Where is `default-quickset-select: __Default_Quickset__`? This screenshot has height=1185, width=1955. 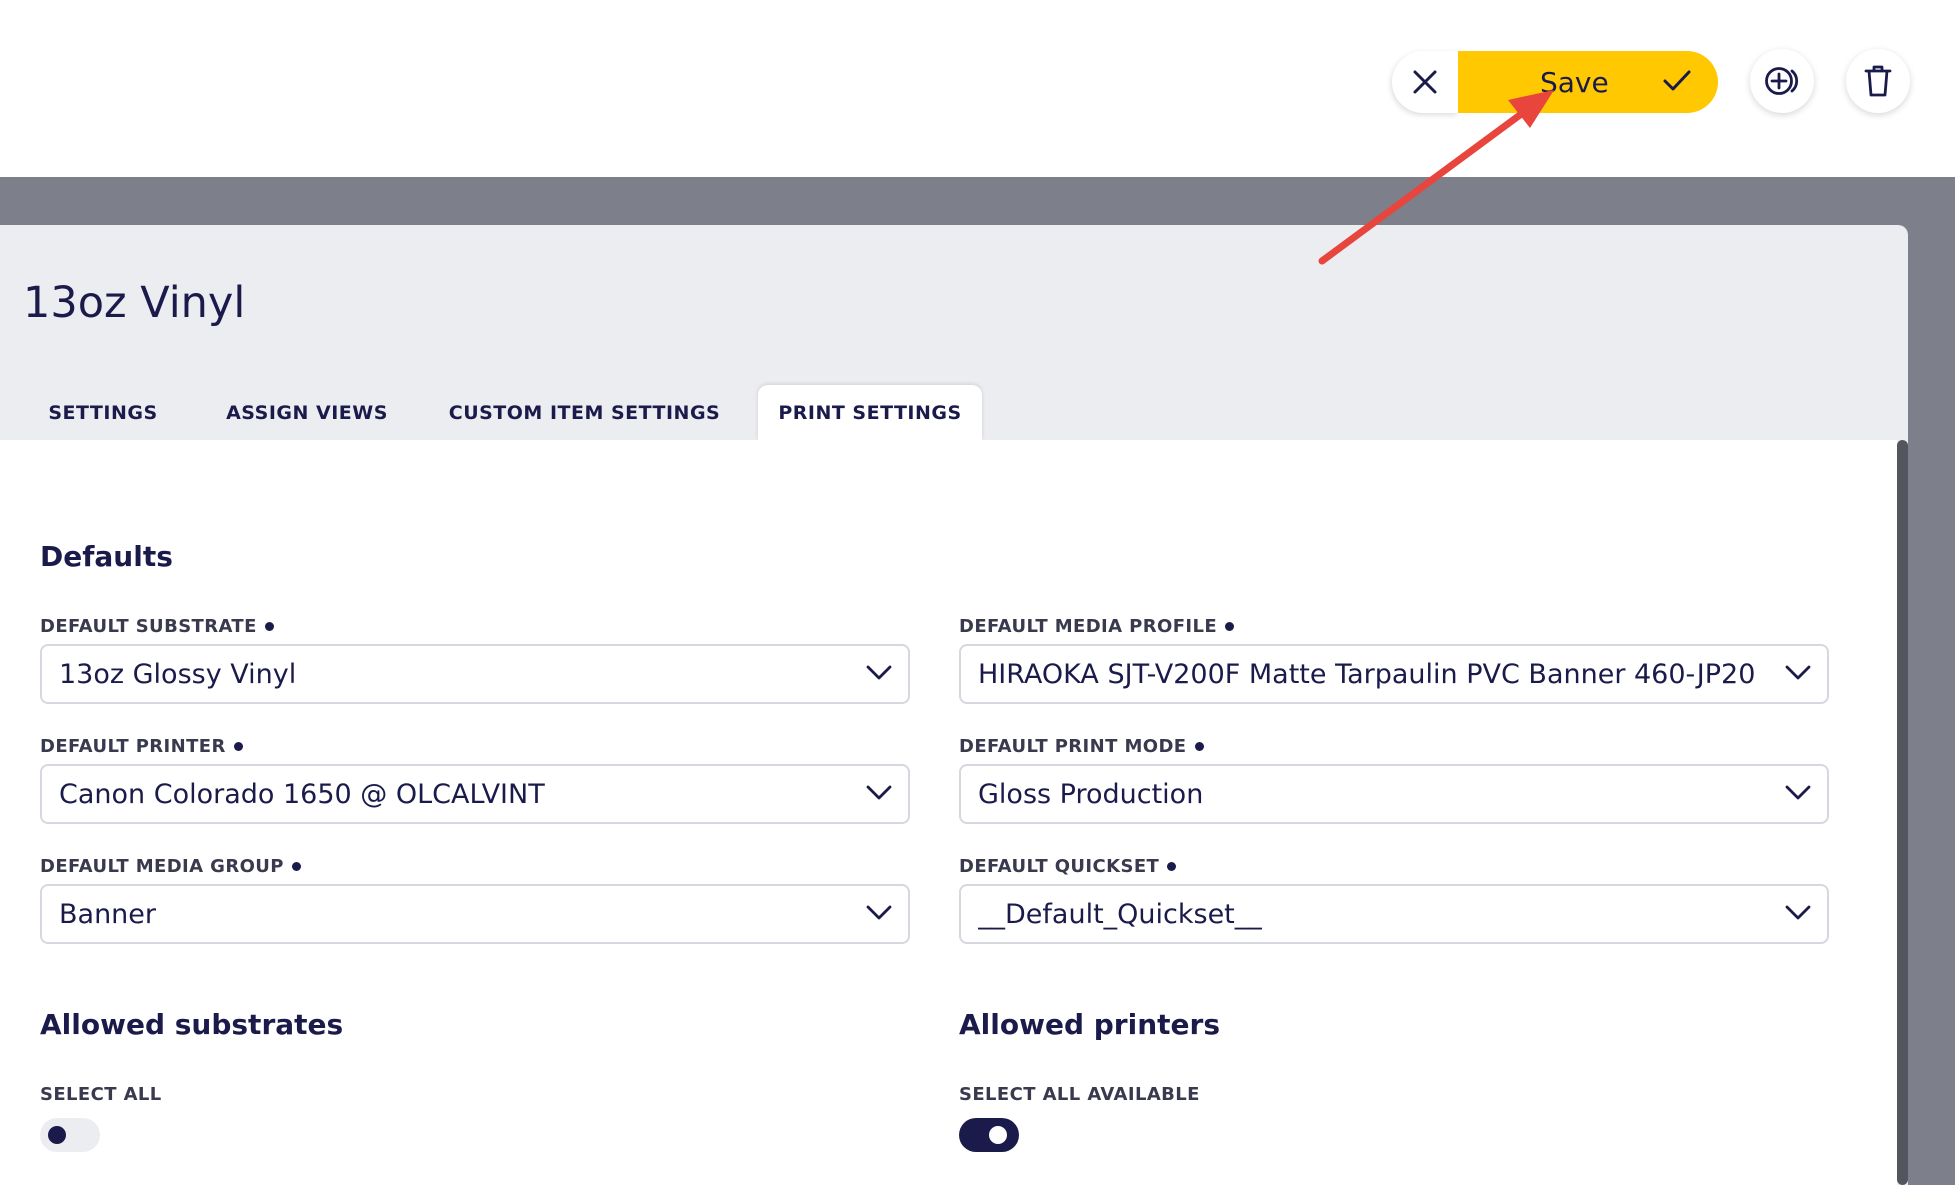 default-quickset-select: __Default_Quickset__ is located at coordinates (1394, 914).